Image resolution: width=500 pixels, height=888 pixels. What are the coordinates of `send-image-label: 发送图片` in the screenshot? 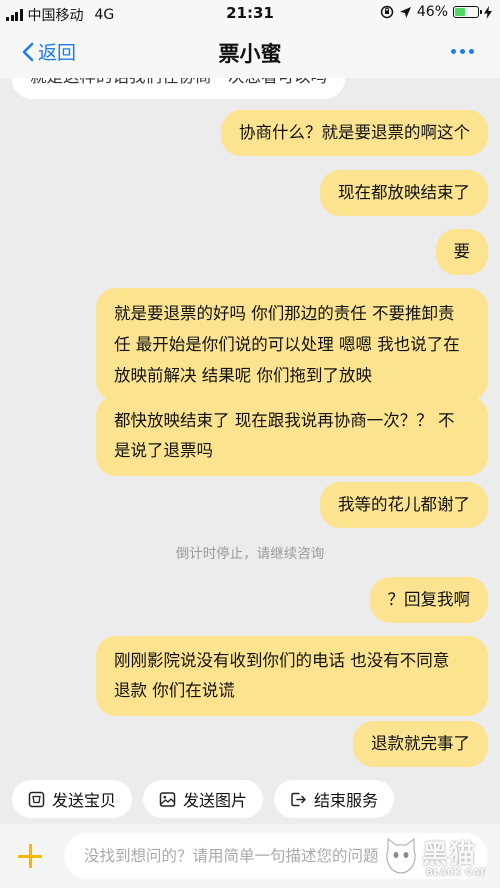 It's located at (215, 800).